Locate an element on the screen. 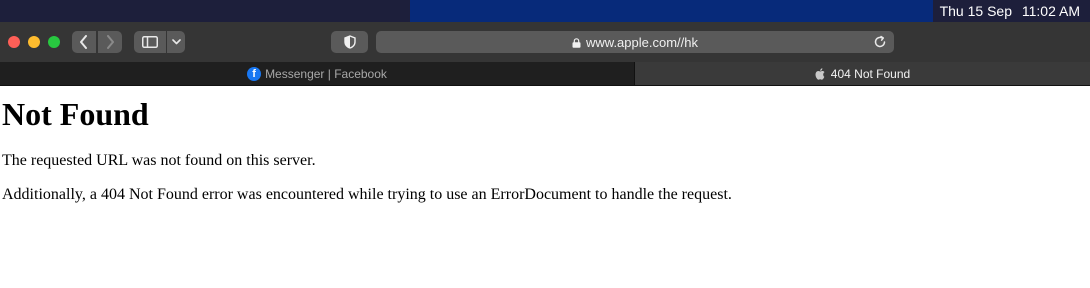 The image size is (1090, 288). chevron-down-icon is located at coordinates (176, 42).